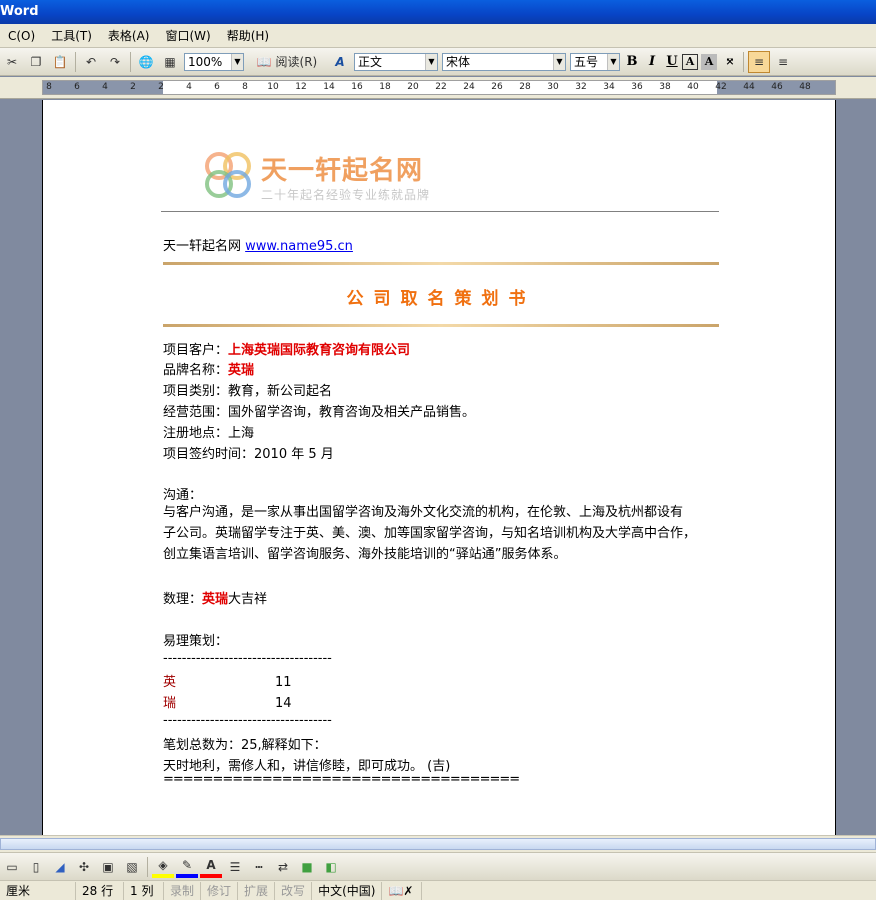 This screenshot has height=900, width=876. Describe the element at coordinates (211, 867) in the screenshot. I see `font-color-icon: A` at that location.